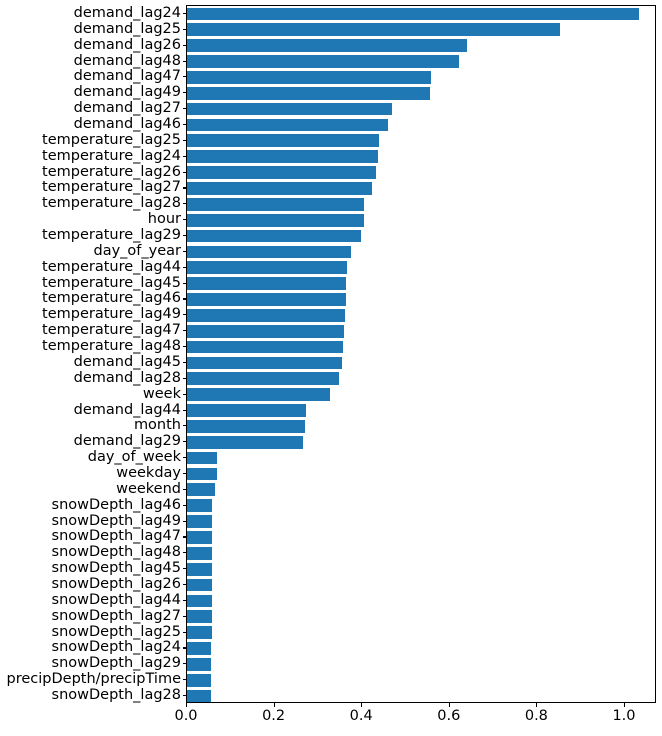 The width and height of the screenshot is (662, 736). What do you see at coordinates (116, 567) in the screenshot?
I see `y-axis-tick-label: snowDepth_lag45` at bounding box center [116, 567].